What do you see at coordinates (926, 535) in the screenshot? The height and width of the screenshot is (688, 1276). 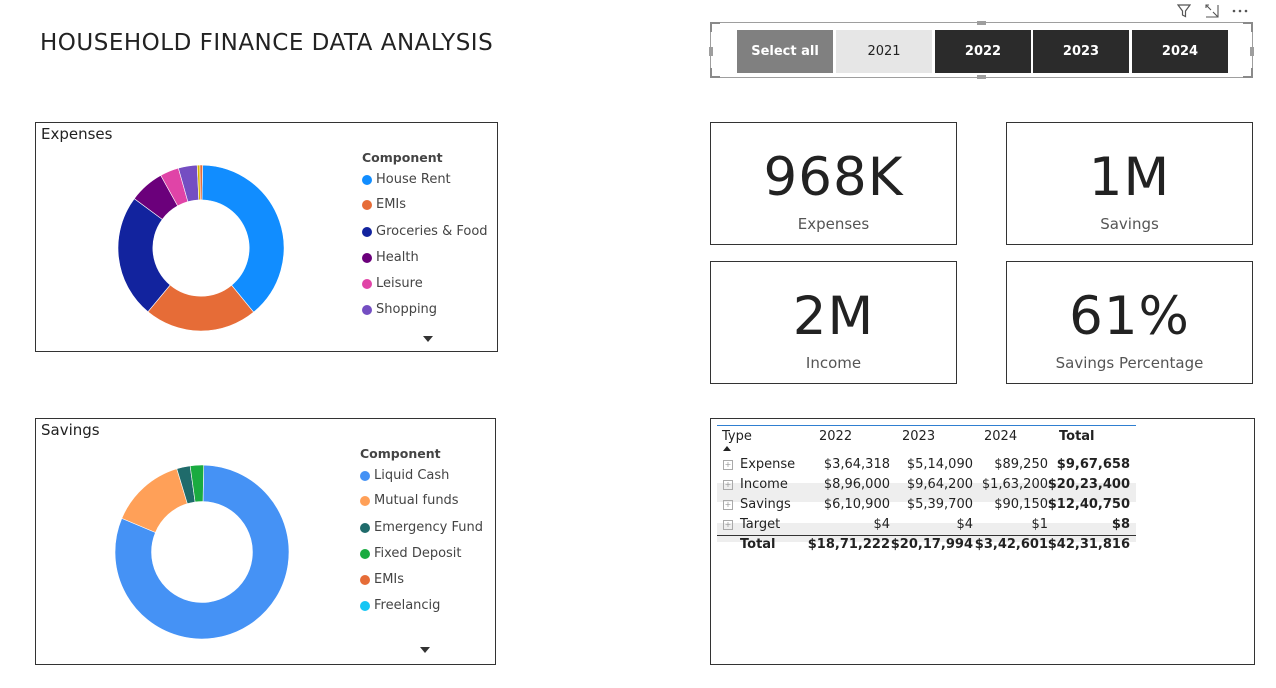 I see `total-rule` at bounding box center [926, 535].